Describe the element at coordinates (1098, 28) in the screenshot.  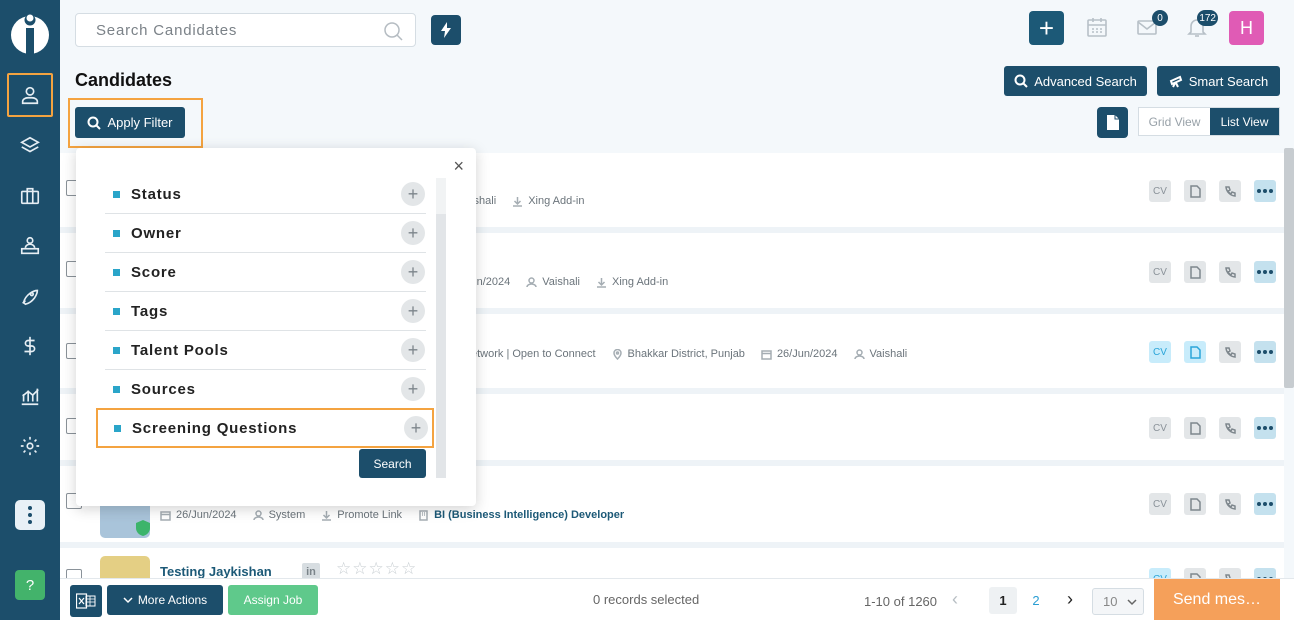
I see `calendar-button` at that location.